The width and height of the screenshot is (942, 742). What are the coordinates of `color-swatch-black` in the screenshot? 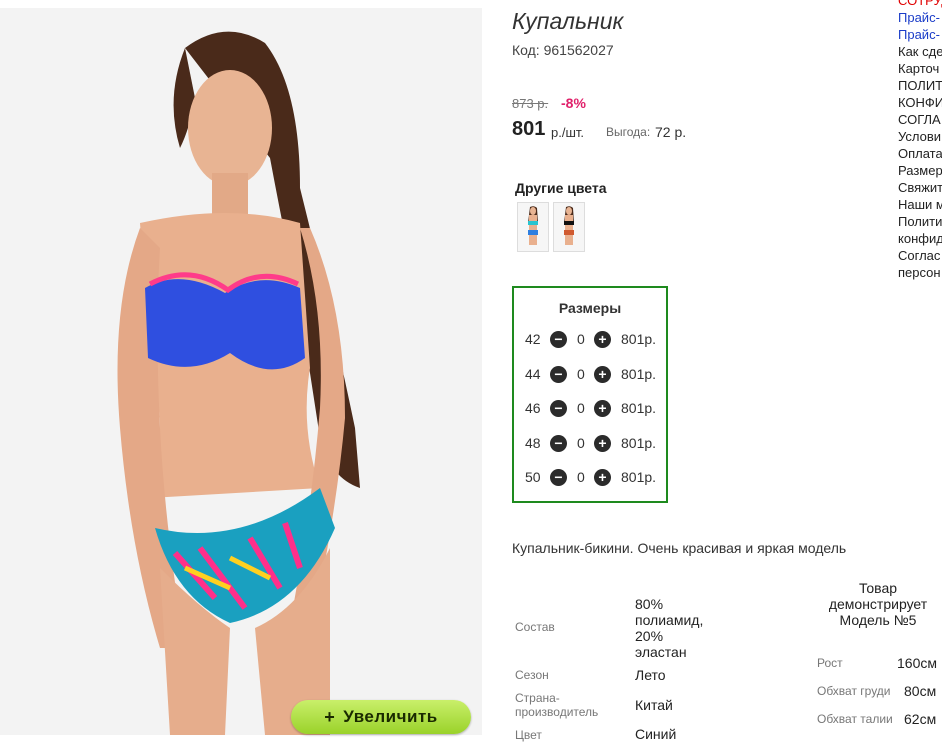 It's located at (569, 227).